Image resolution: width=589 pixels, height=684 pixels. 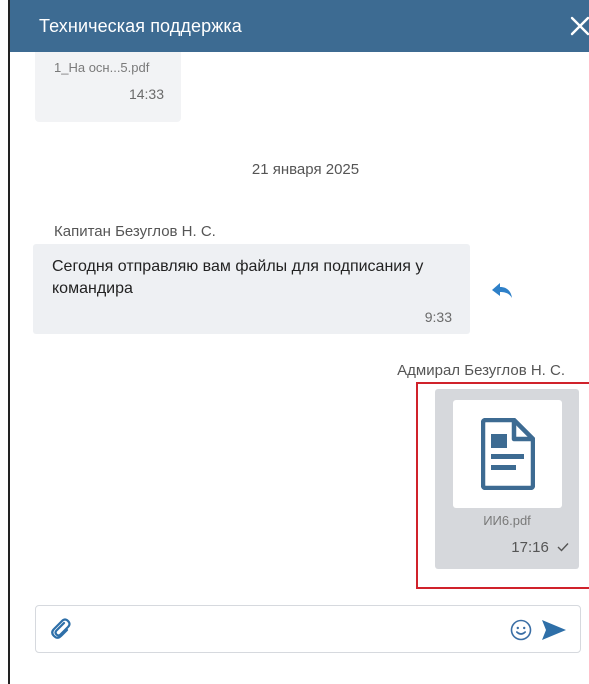 I want to click on outgoing-file-message: ИИ6.pdf 17:16, so click(x=507, y=479).